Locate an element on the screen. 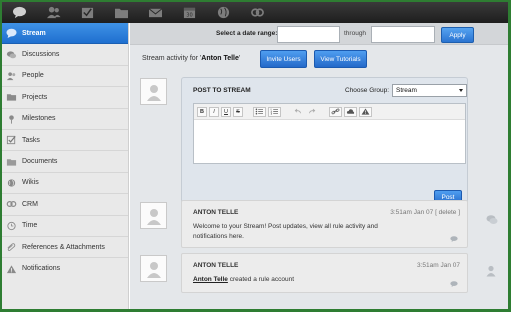 Image resolution: width=511 pixels, height=312 pixels. entry-timestamp: 3:51am Jan 07 is located at coordinates (412, 212).